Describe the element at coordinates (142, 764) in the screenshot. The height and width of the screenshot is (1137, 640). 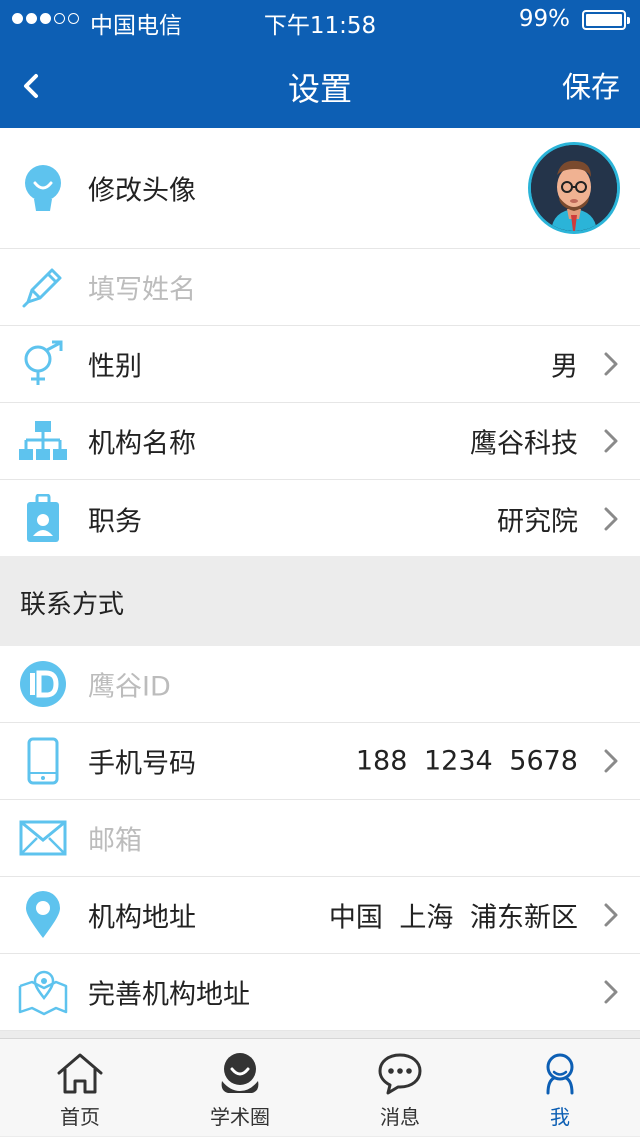
I see `row-label: 手机号码` at that location.